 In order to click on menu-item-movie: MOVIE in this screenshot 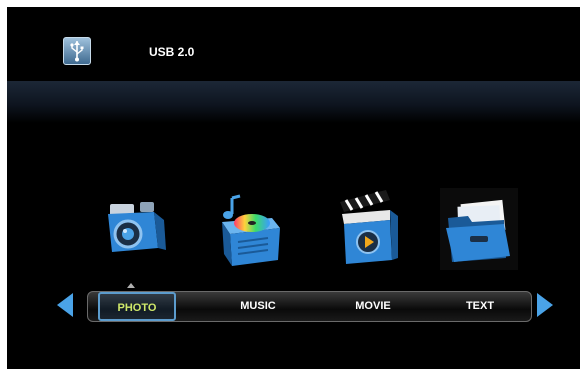, I will do `click(373, 306)`.